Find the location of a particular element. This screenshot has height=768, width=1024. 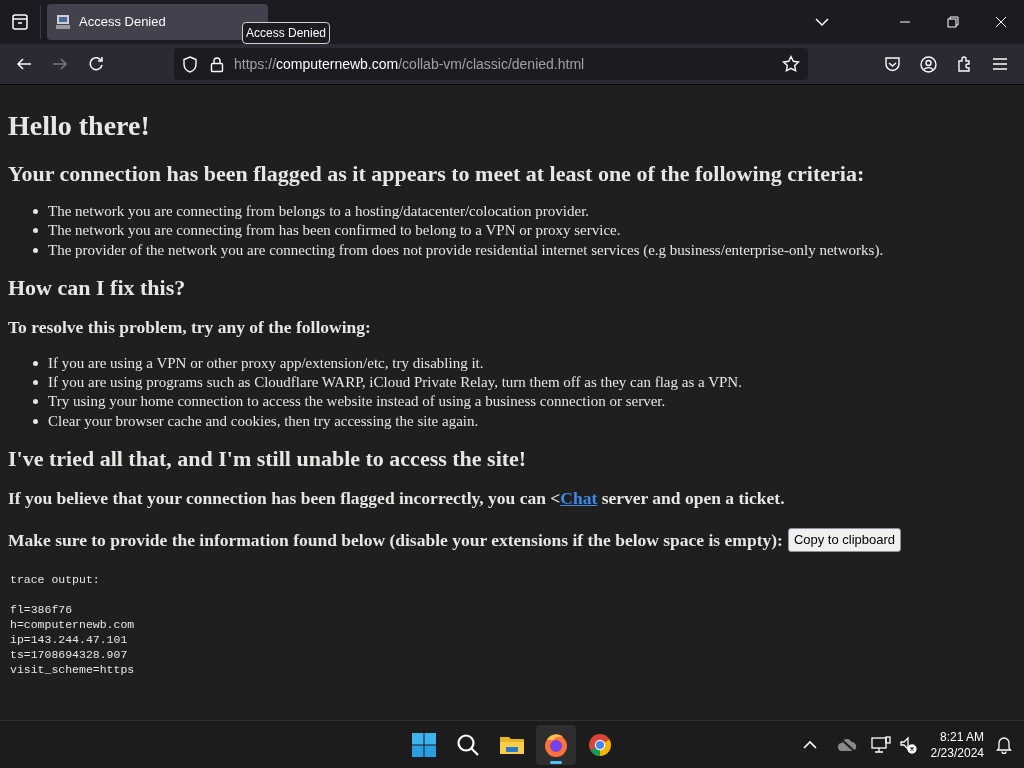

page-heading: Hello there! is located at coordinates (79, 126).